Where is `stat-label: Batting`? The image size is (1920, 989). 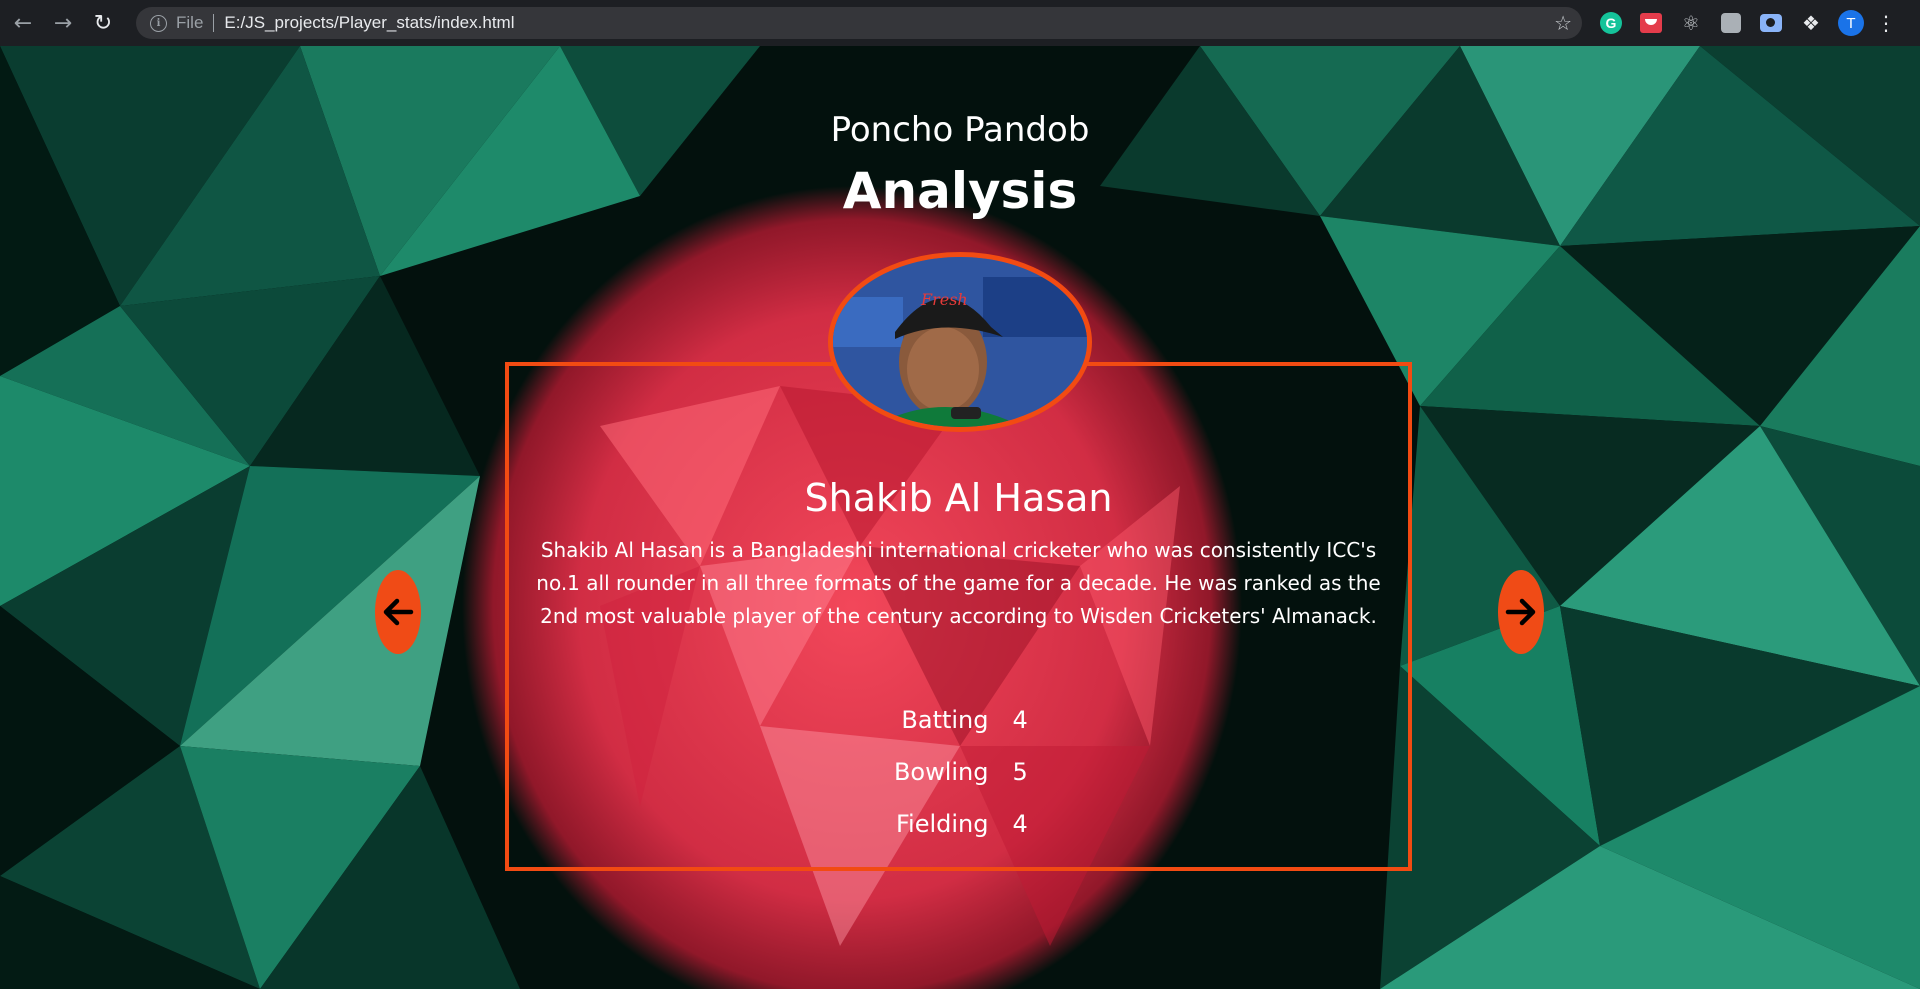 stat-label: Batting is located at coordinates (945, 720).